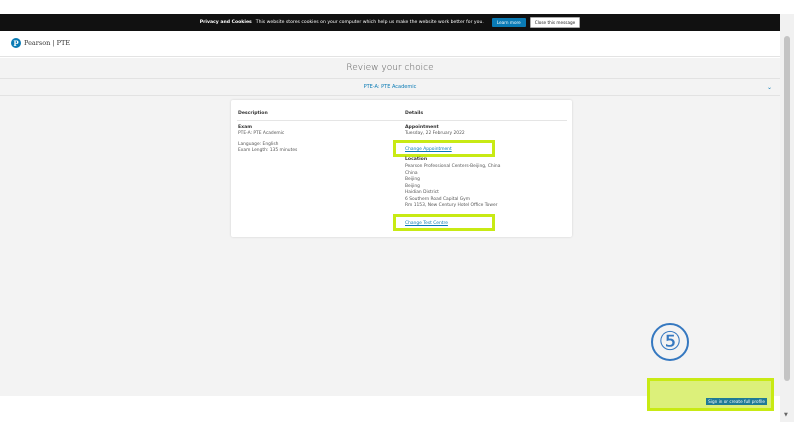 The image size is (794, 422). Describe the element at coordinates (555, 22) in the screenshot. I see `close-cookie-button: Close this message` at that location.